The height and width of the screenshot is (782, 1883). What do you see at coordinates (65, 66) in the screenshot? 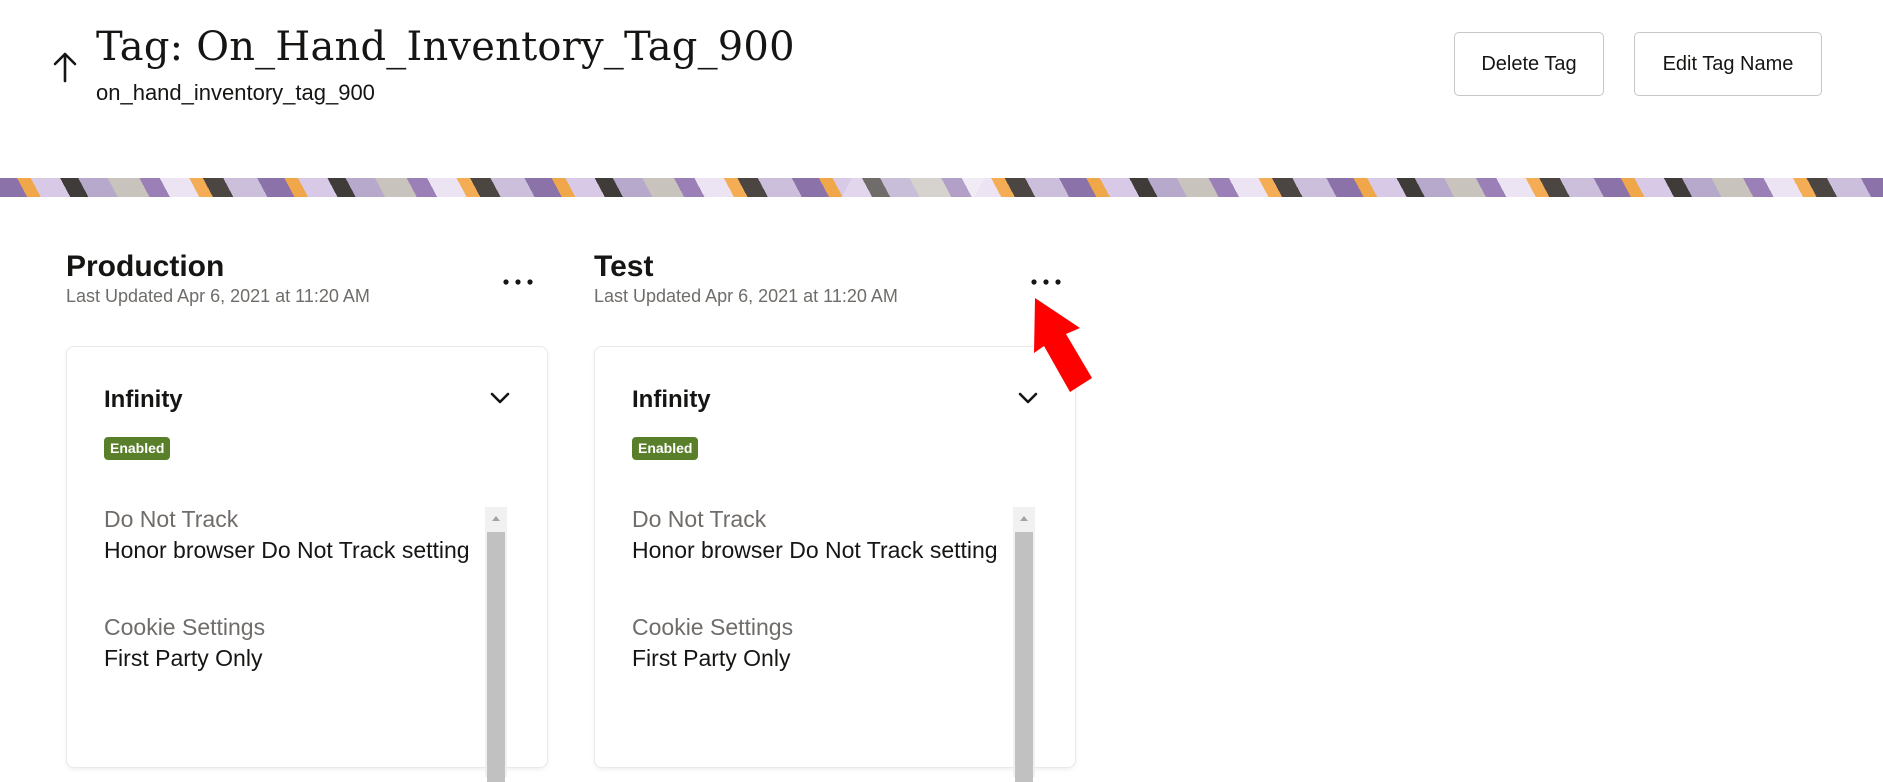
I see `arrow-up-icon` at bounding box center [65, 66].